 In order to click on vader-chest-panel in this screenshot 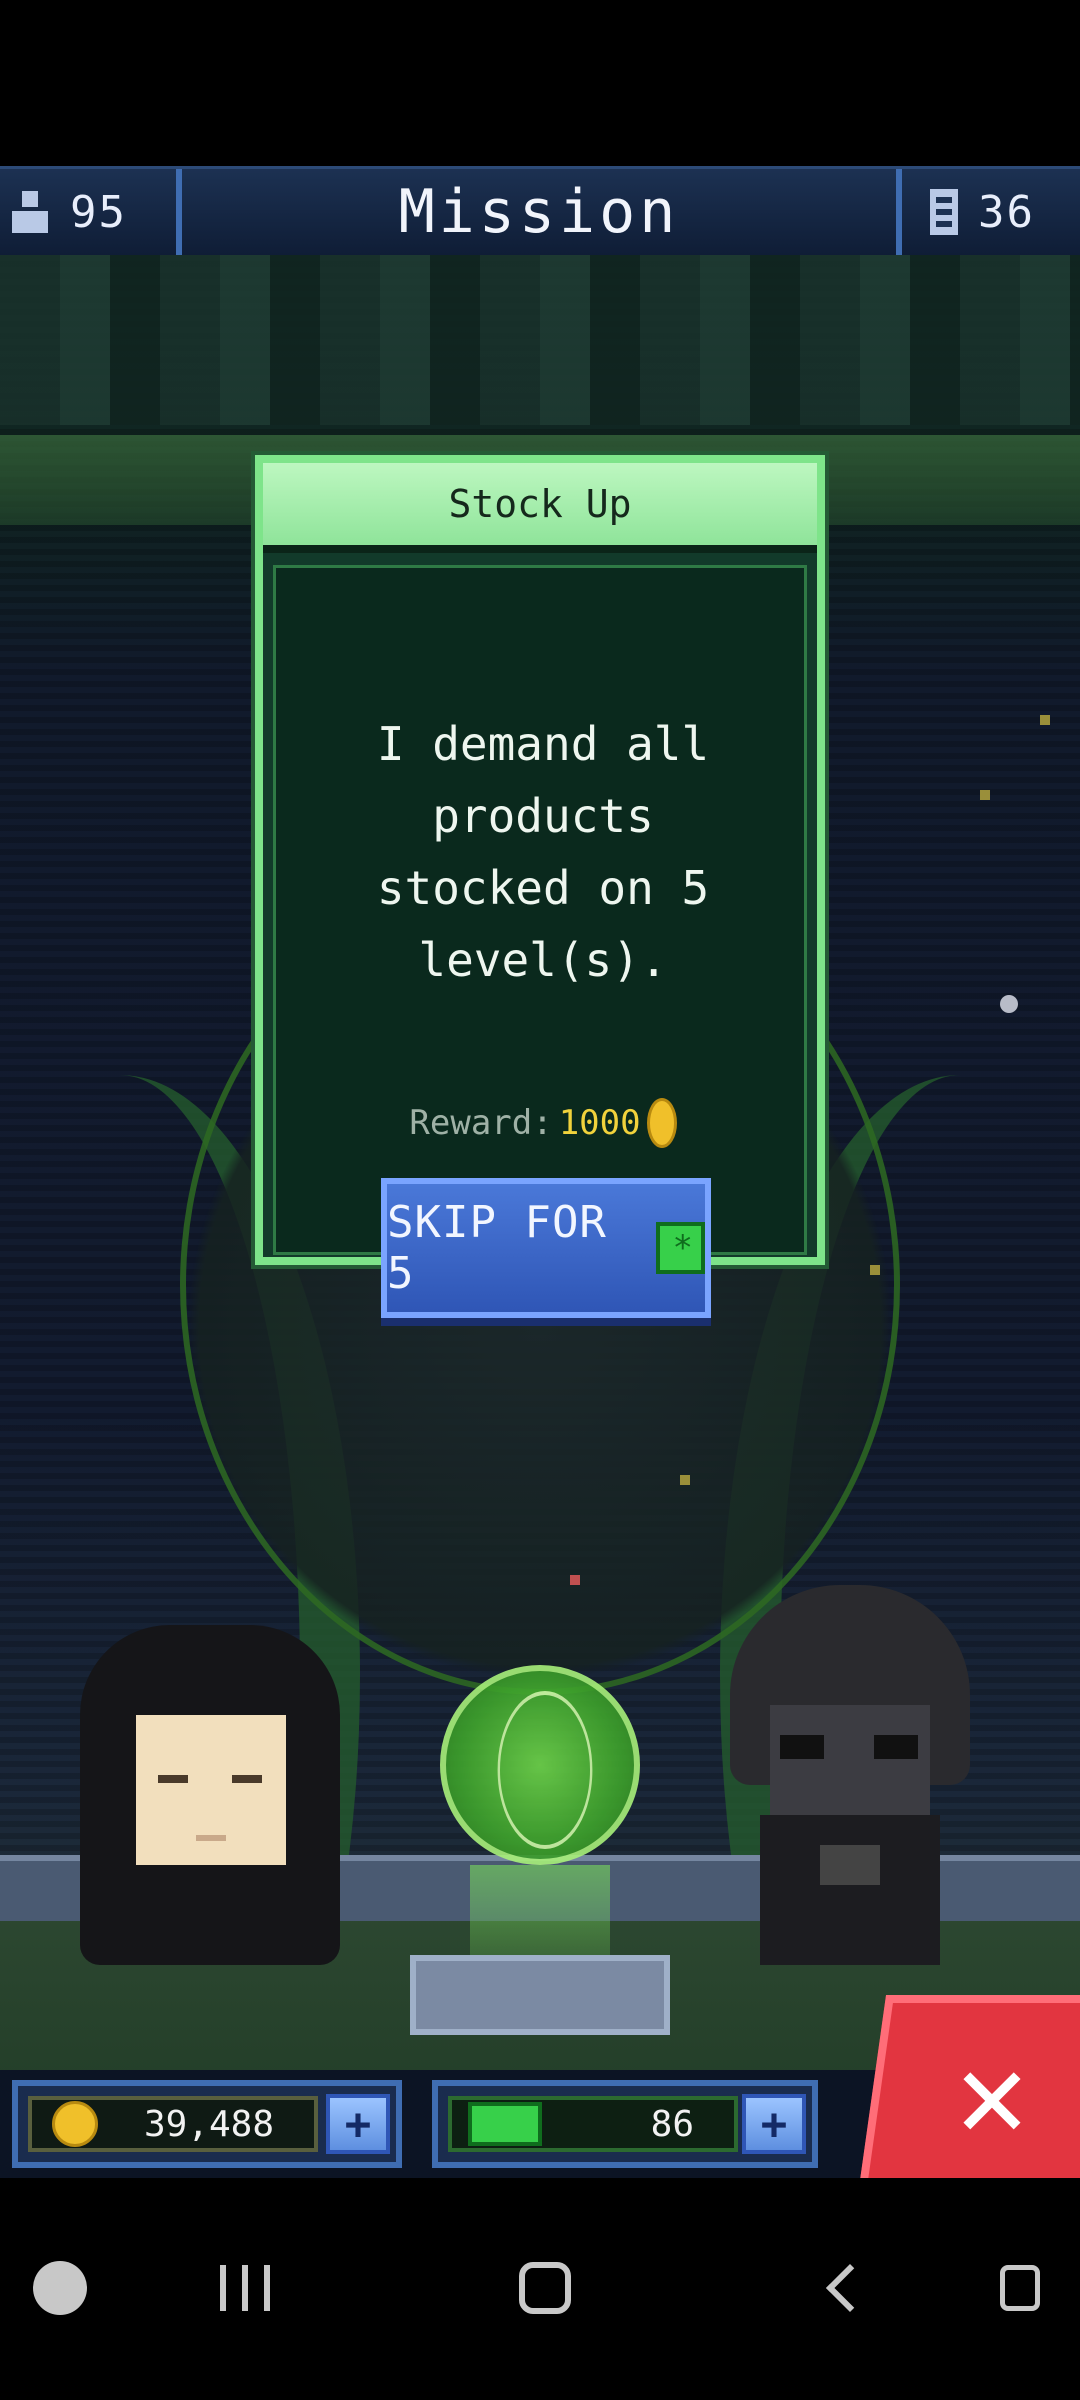, I will do `click(850, 1865)`.